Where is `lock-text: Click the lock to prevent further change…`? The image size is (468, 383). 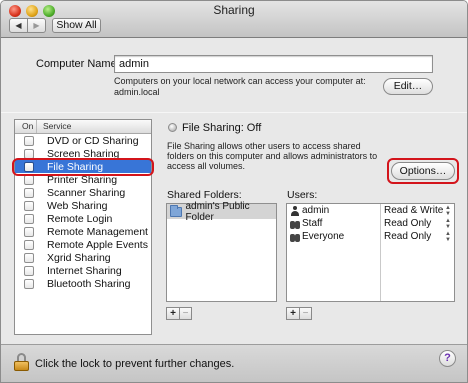
lock-text: Click the lock to prevent further change… is located at coordinates (135, 364).